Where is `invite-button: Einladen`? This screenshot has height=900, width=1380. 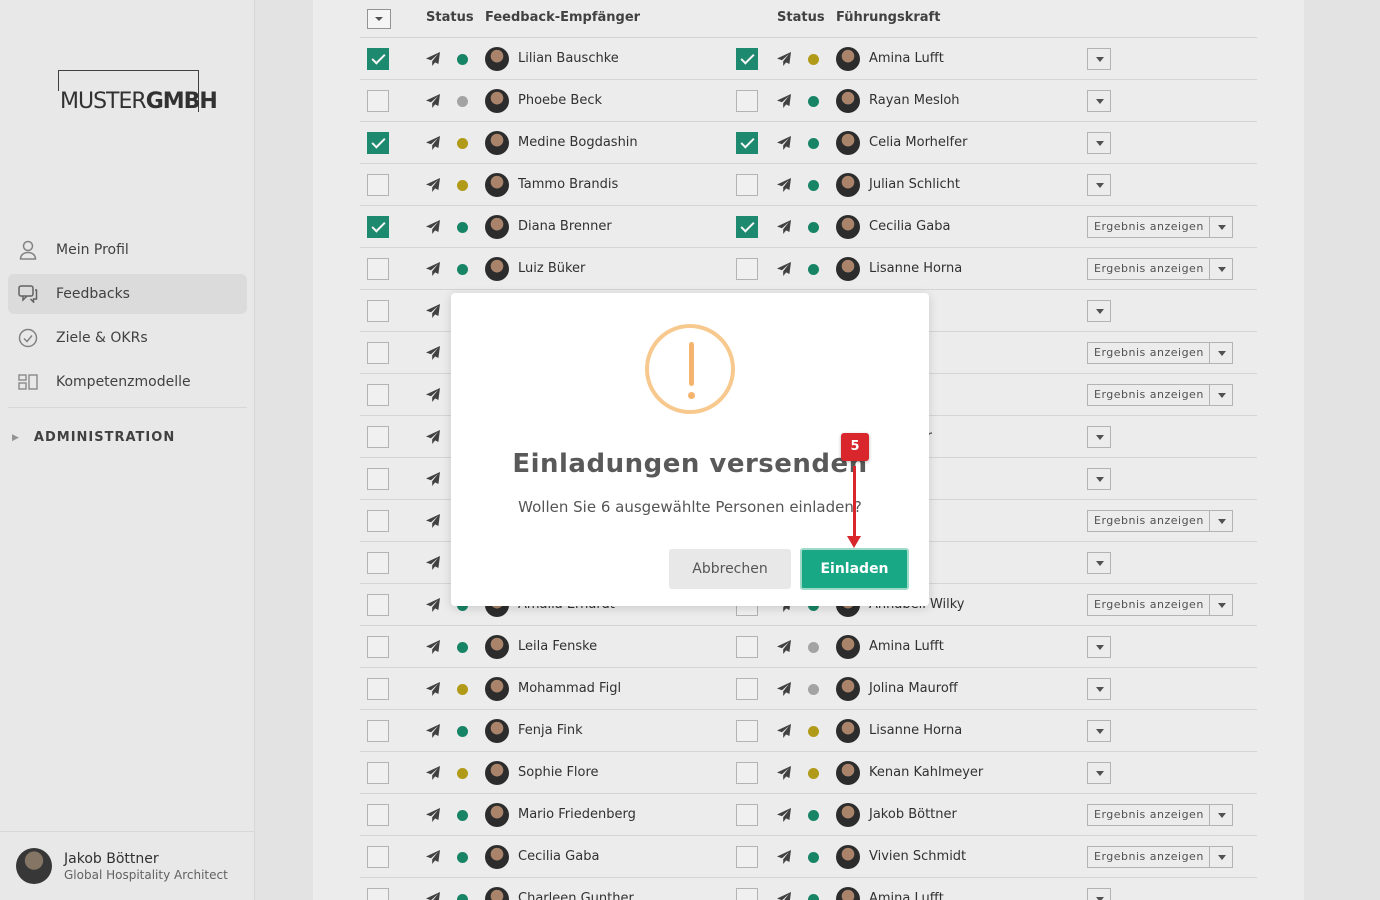
invite-button: Einladen is located at coordinates (854, 569).